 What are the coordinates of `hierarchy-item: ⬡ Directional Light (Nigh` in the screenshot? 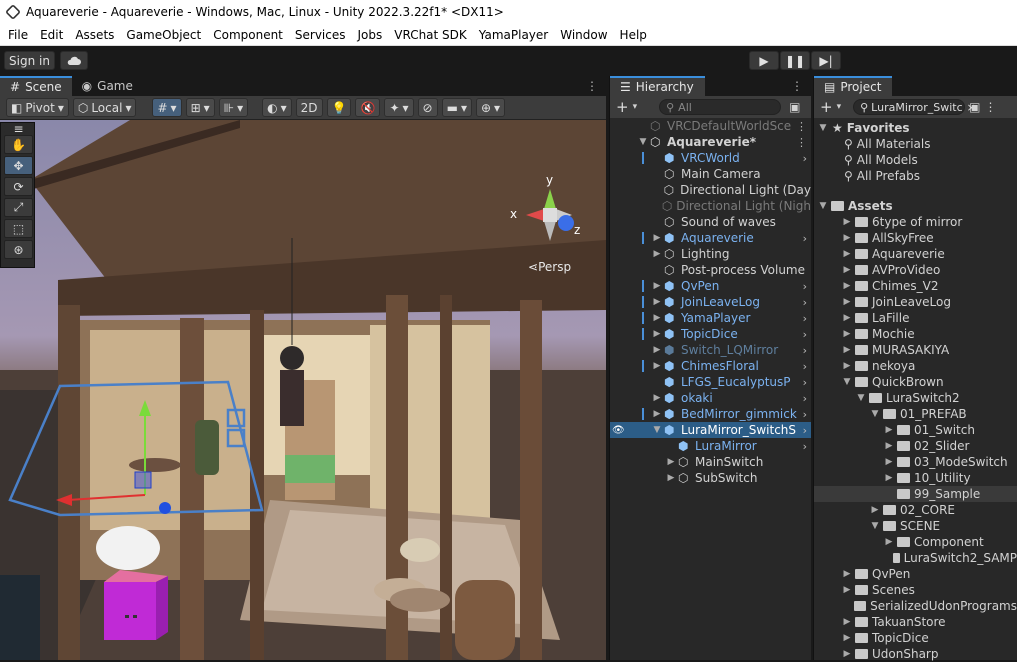 It's located at (710, 206).